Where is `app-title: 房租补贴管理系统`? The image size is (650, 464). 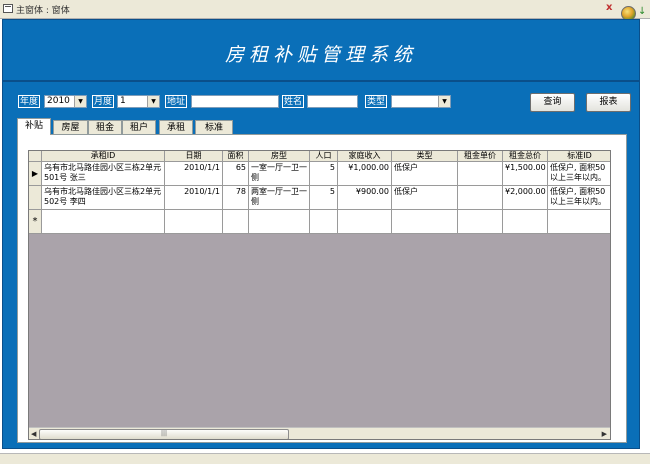
app-title: 房租补贴管理系统 is located at coordinates (320, 55).